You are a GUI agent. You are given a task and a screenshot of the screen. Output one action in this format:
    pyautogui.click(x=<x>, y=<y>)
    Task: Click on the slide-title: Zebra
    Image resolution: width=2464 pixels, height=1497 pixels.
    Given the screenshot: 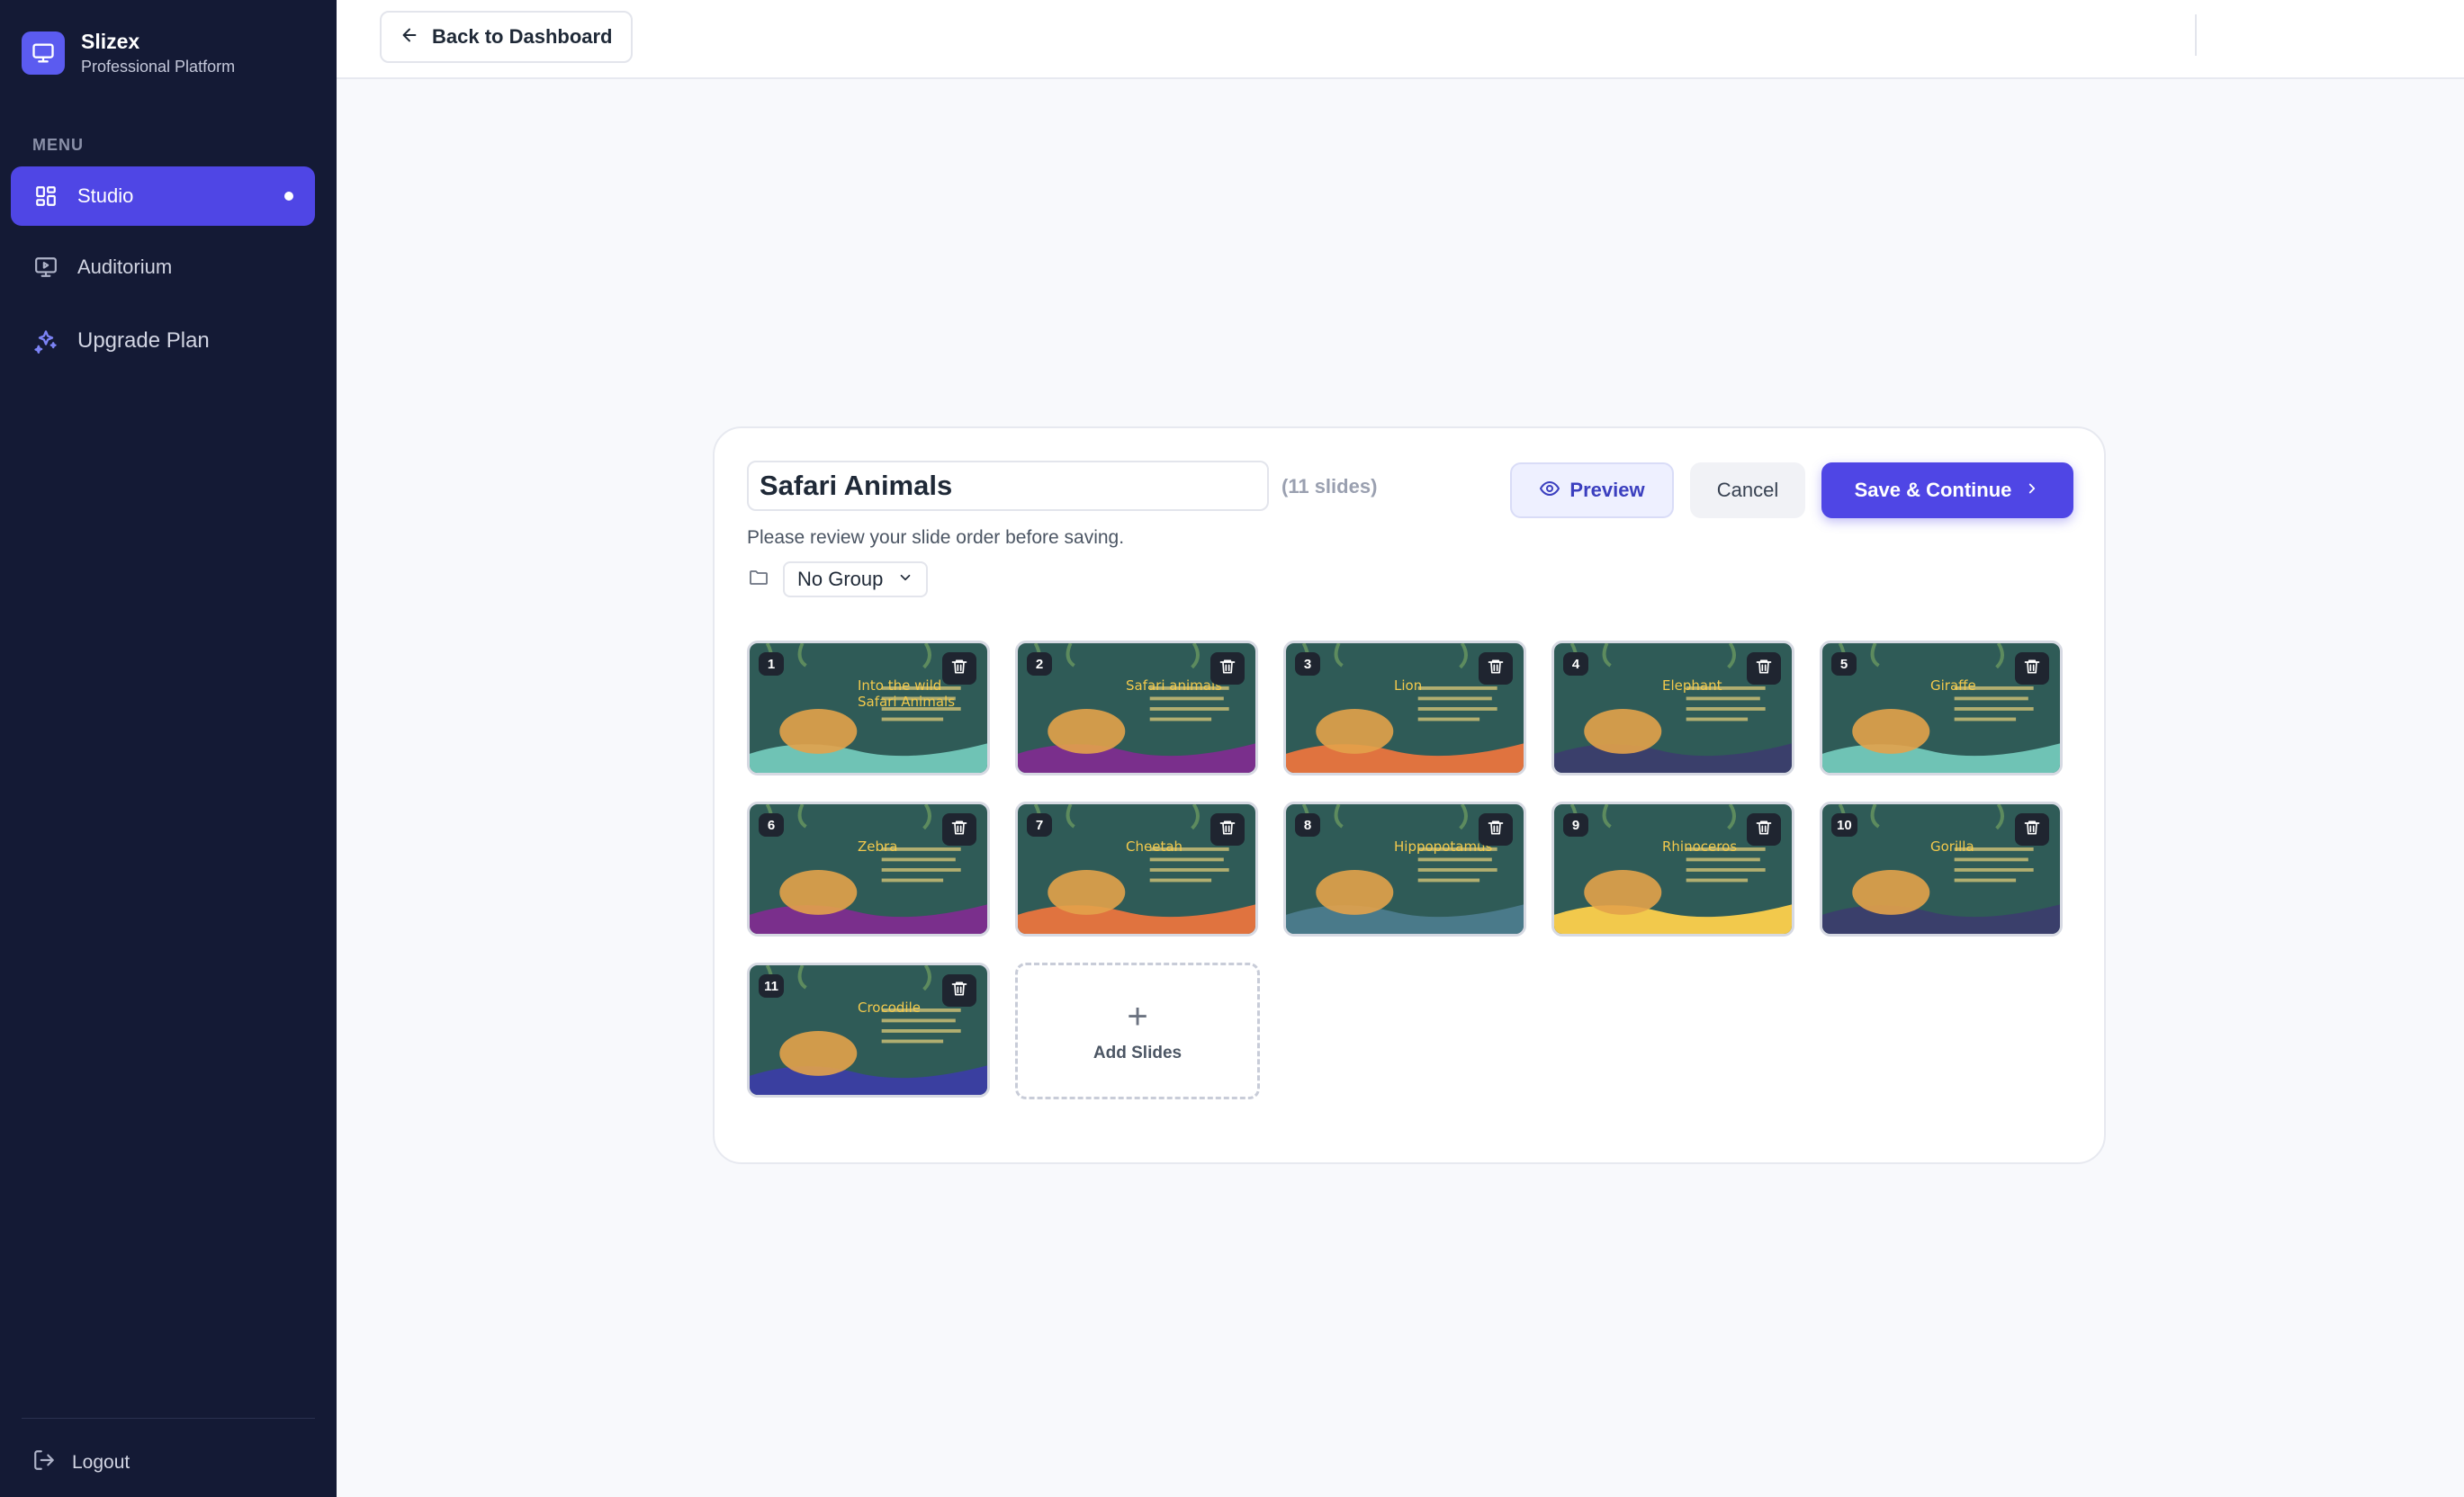 What is the action you would take?
    pyautogui.click(x=878, y=847)
    